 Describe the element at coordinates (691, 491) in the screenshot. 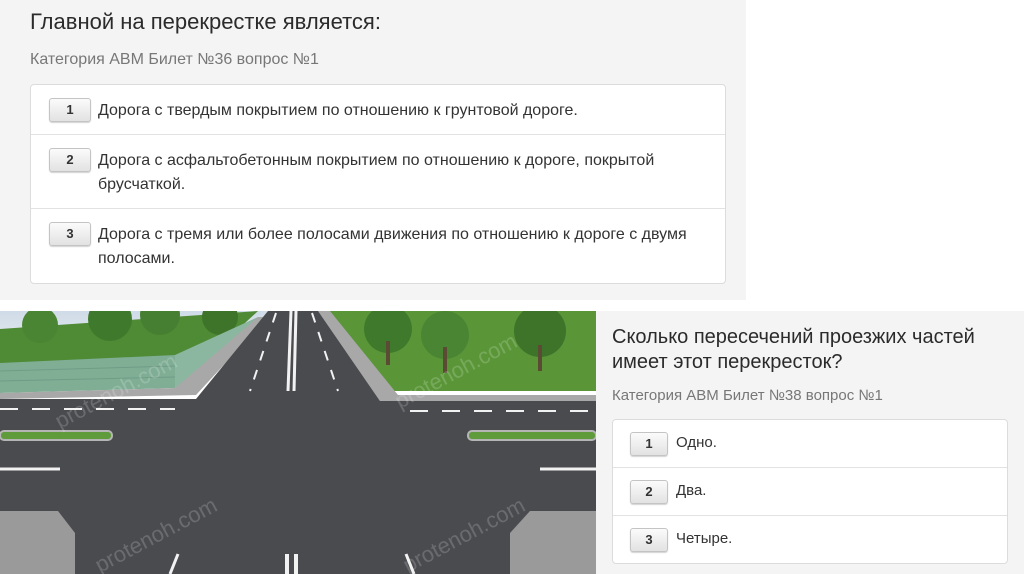

I see `answer-text: Два.` at that location.